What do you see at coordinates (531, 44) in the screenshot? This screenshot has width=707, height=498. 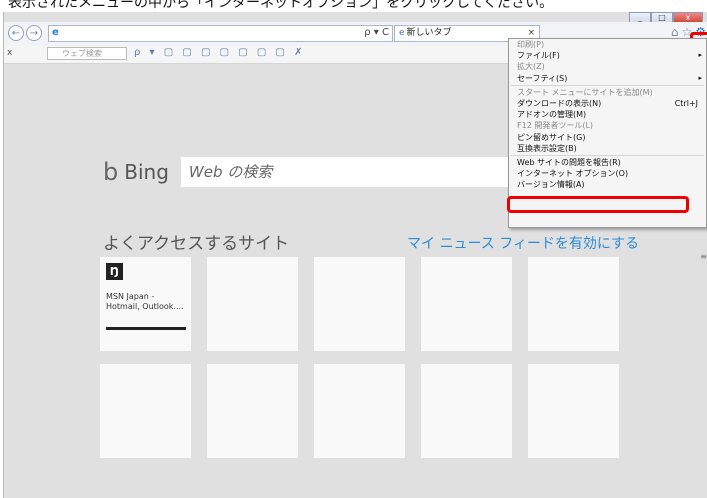 I see `menu-label: 印刷(P)` at bounding box center [531, 44].